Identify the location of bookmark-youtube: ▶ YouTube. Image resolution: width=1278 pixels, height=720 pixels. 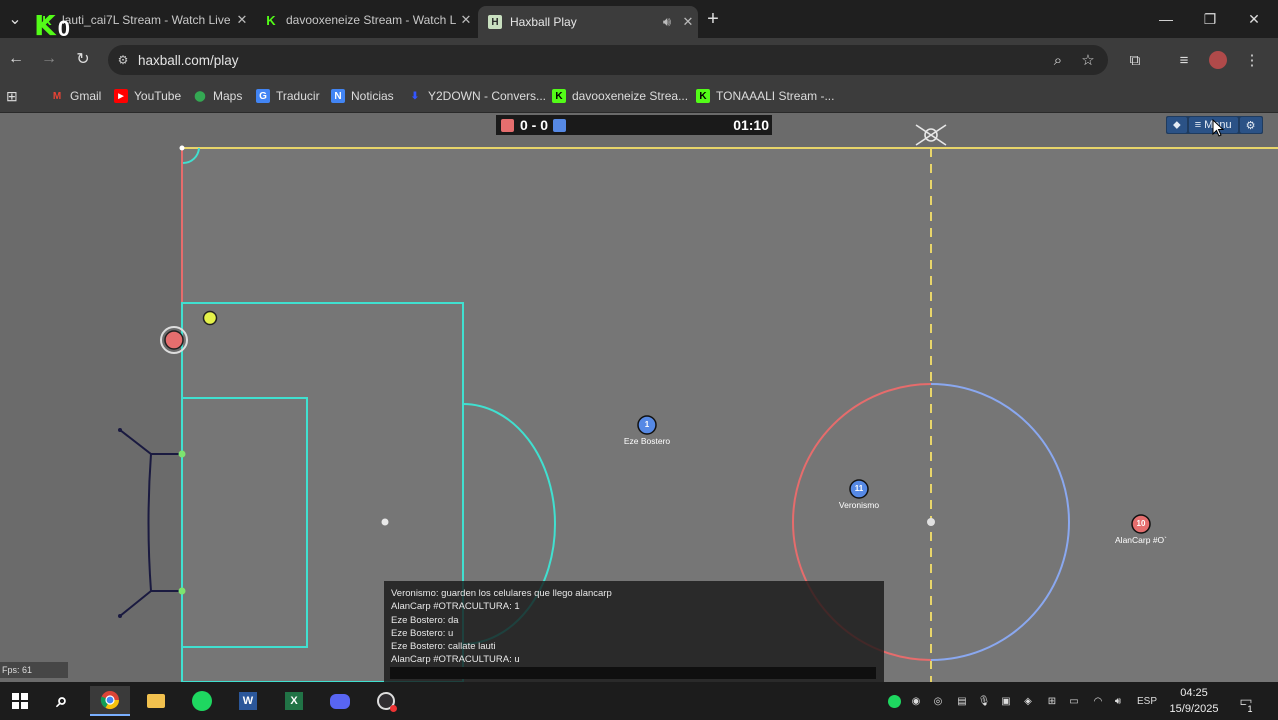
(147, 96).